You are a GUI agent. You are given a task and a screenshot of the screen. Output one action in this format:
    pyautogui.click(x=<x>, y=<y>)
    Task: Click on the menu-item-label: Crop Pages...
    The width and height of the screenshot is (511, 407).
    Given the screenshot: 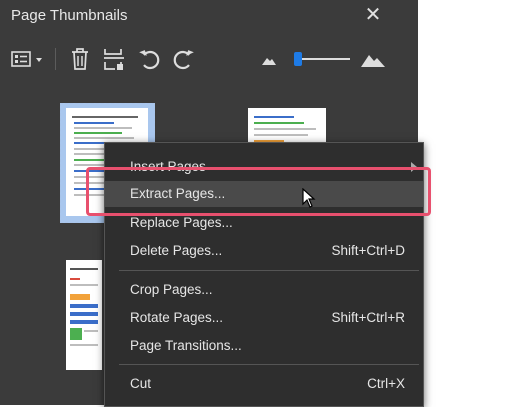 What is the action you would take?
    pyautogui.click(x=171, y=289)
    